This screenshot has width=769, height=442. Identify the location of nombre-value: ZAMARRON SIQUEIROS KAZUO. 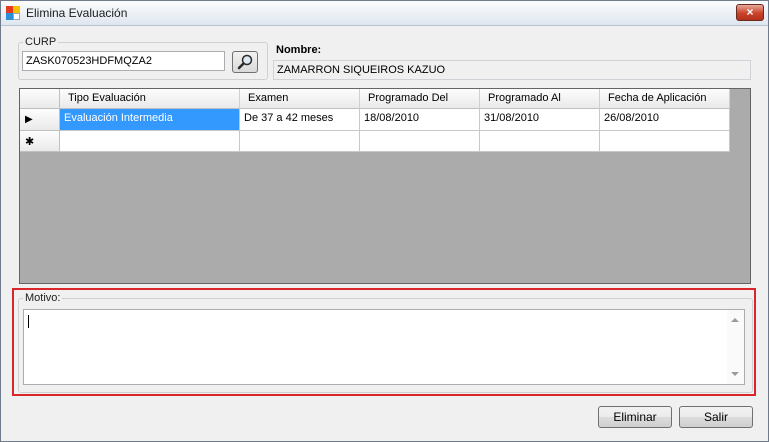
(361, 70).